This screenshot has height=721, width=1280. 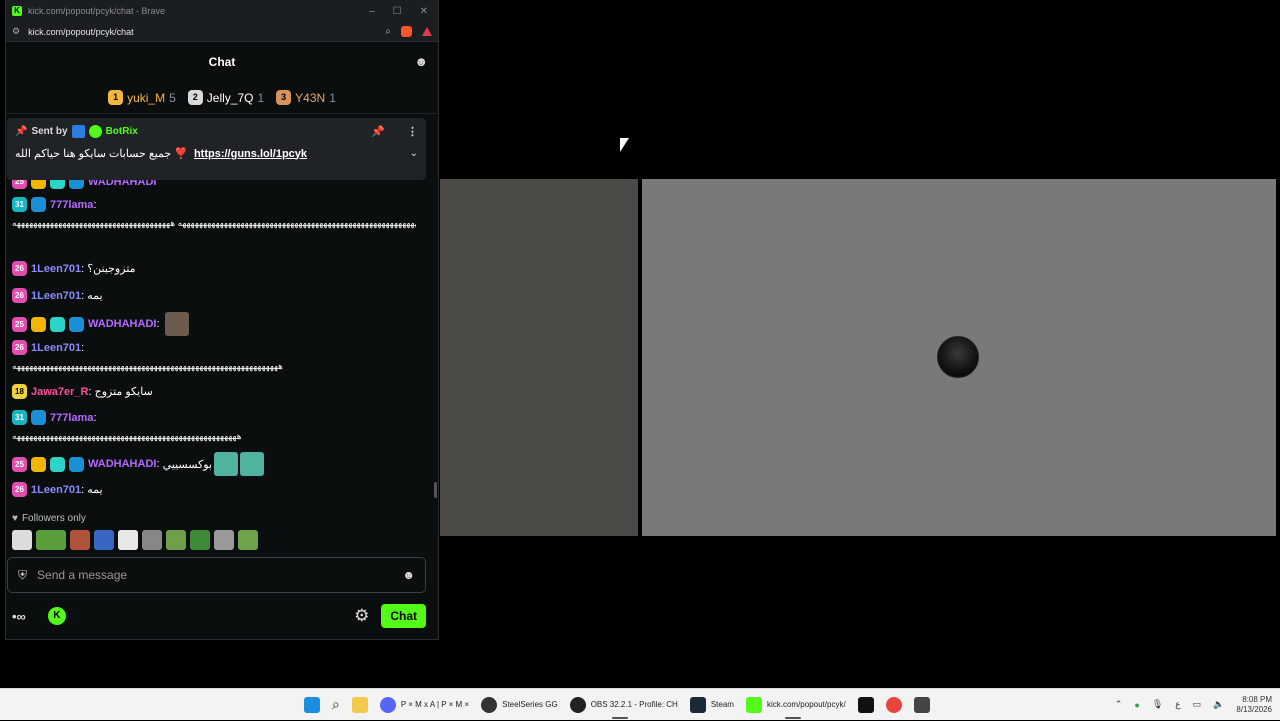 I want to click on zoom-icon: ⌕, so click(x=388, y=31).